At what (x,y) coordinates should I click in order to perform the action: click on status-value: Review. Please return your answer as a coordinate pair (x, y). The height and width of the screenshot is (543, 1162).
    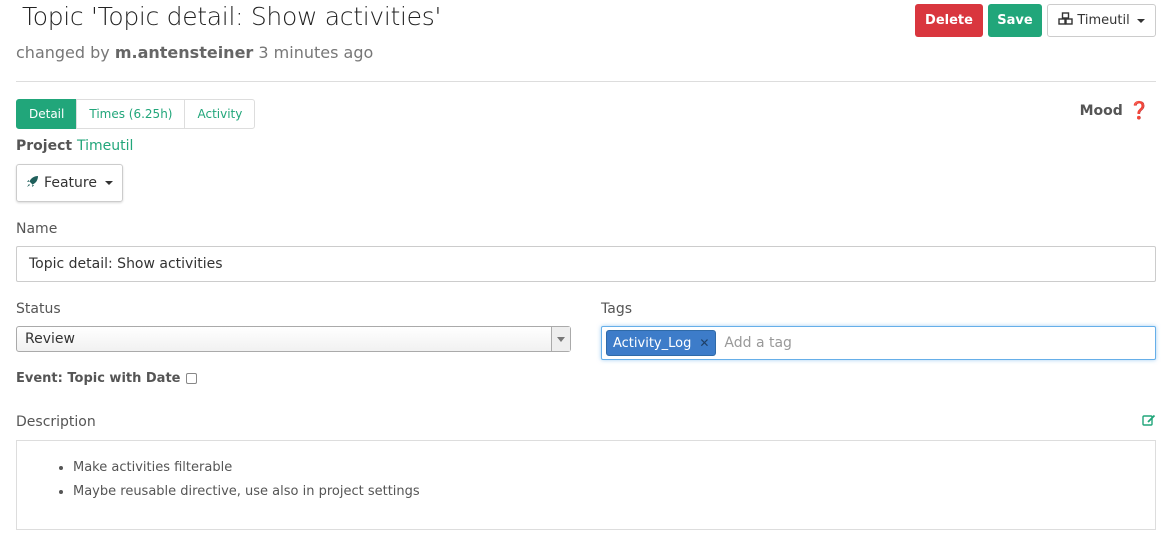
    Looking at the image, I should click on (50, 339).